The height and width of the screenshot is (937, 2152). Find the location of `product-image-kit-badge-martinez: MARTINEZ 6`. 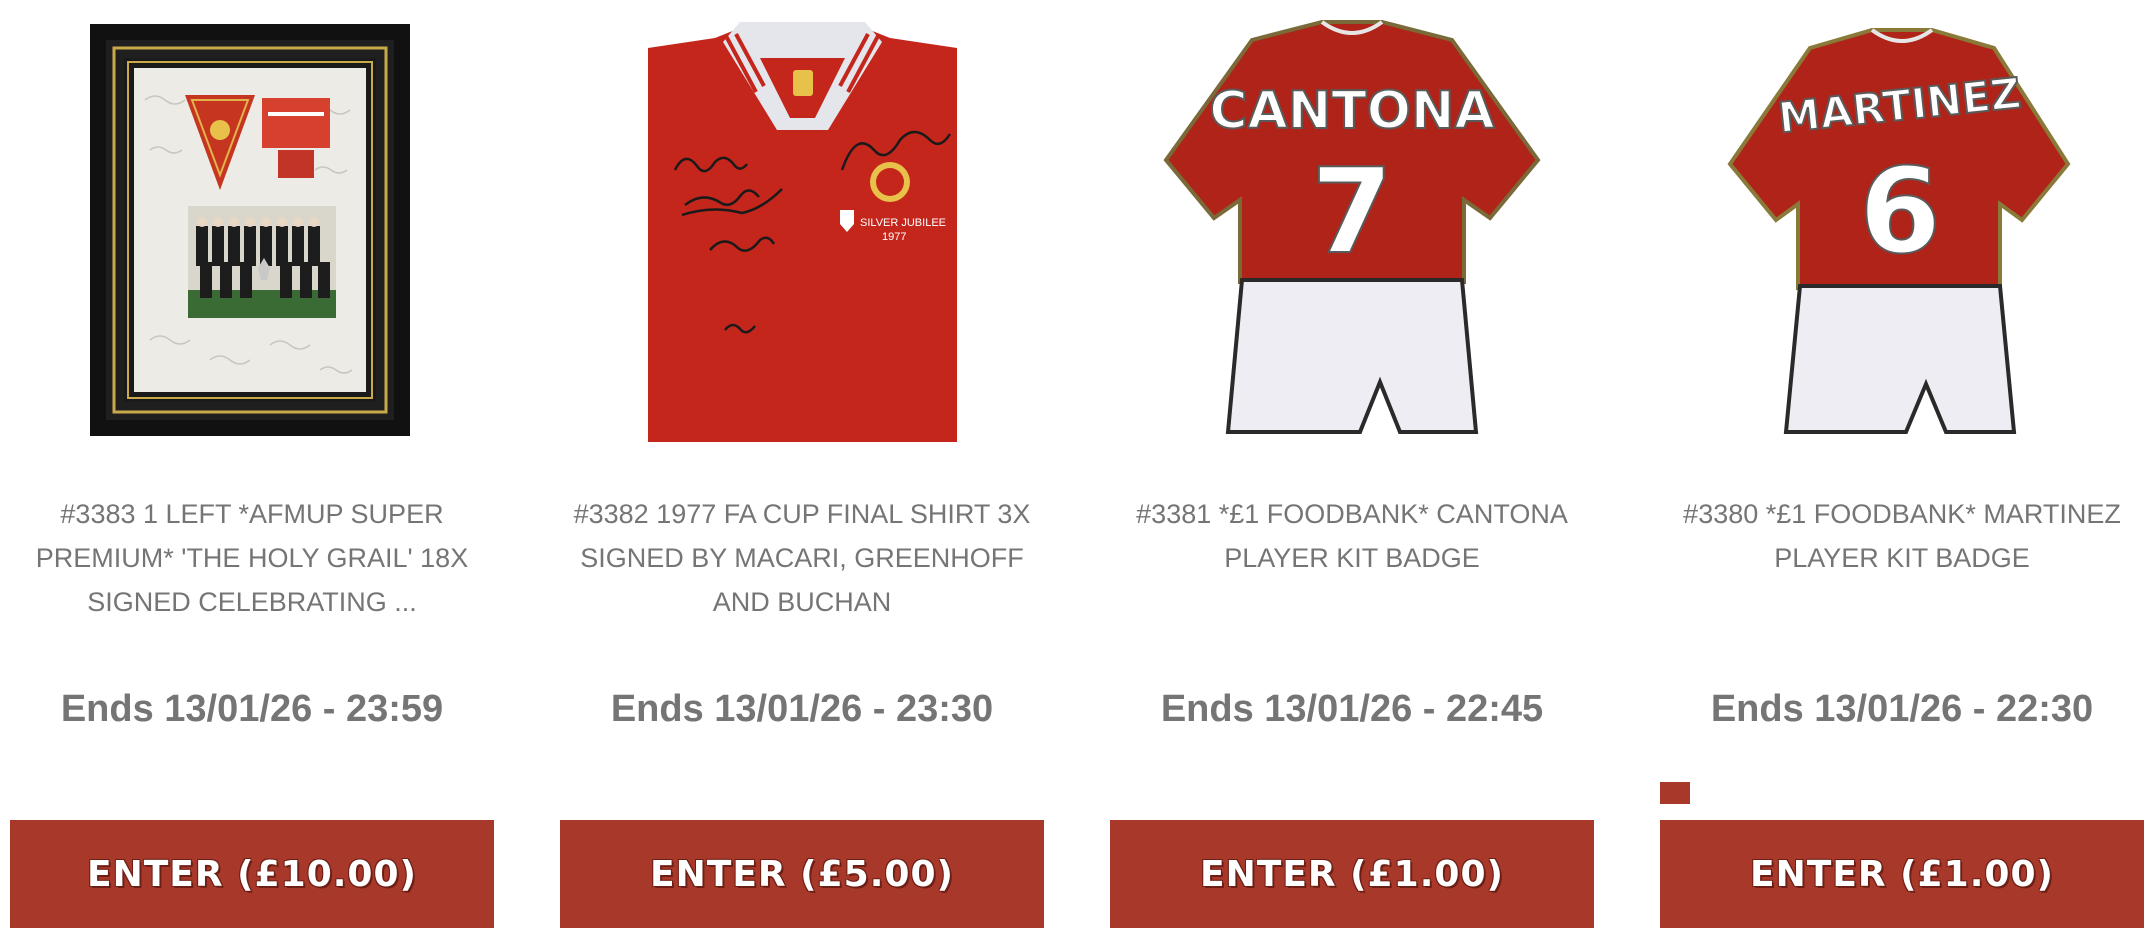

product-image-kit-badge-martinez: MARTINEZ 6 is located at coordinates (1902, 230).